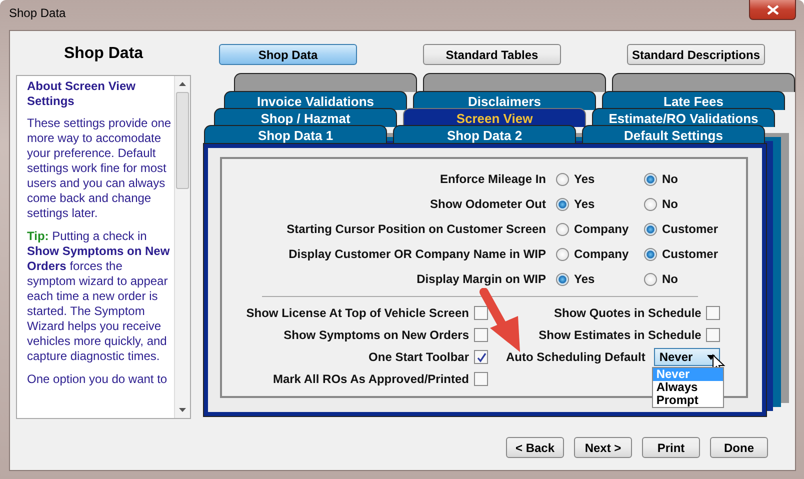  I want to click on scroll-up-icon, so click(182, 84).